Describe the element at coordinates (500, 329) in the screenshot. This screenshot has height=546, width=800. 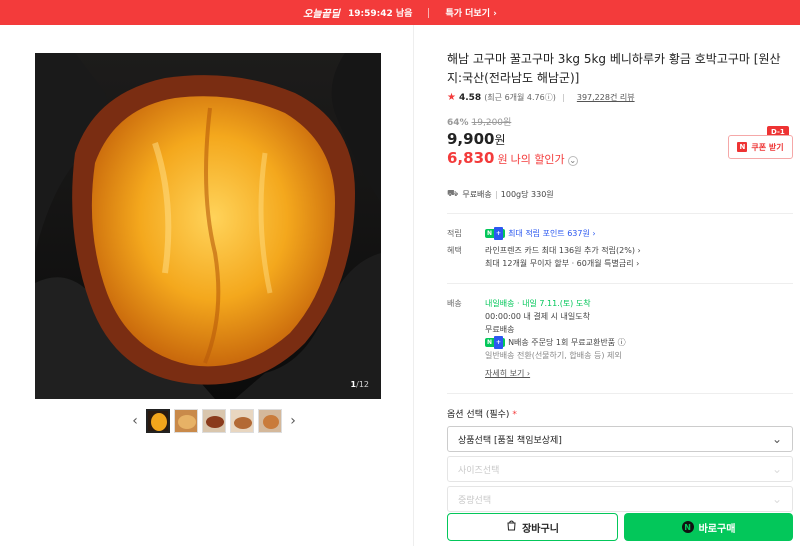
I see `delivery-free: 무료배송` at that location.